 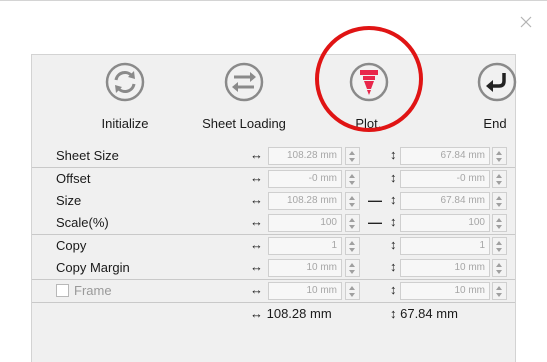 What do you see at coordinates (352, 156) in the screenshot?
I see `sheet-width-spinner` at bounding box center [352, 156].